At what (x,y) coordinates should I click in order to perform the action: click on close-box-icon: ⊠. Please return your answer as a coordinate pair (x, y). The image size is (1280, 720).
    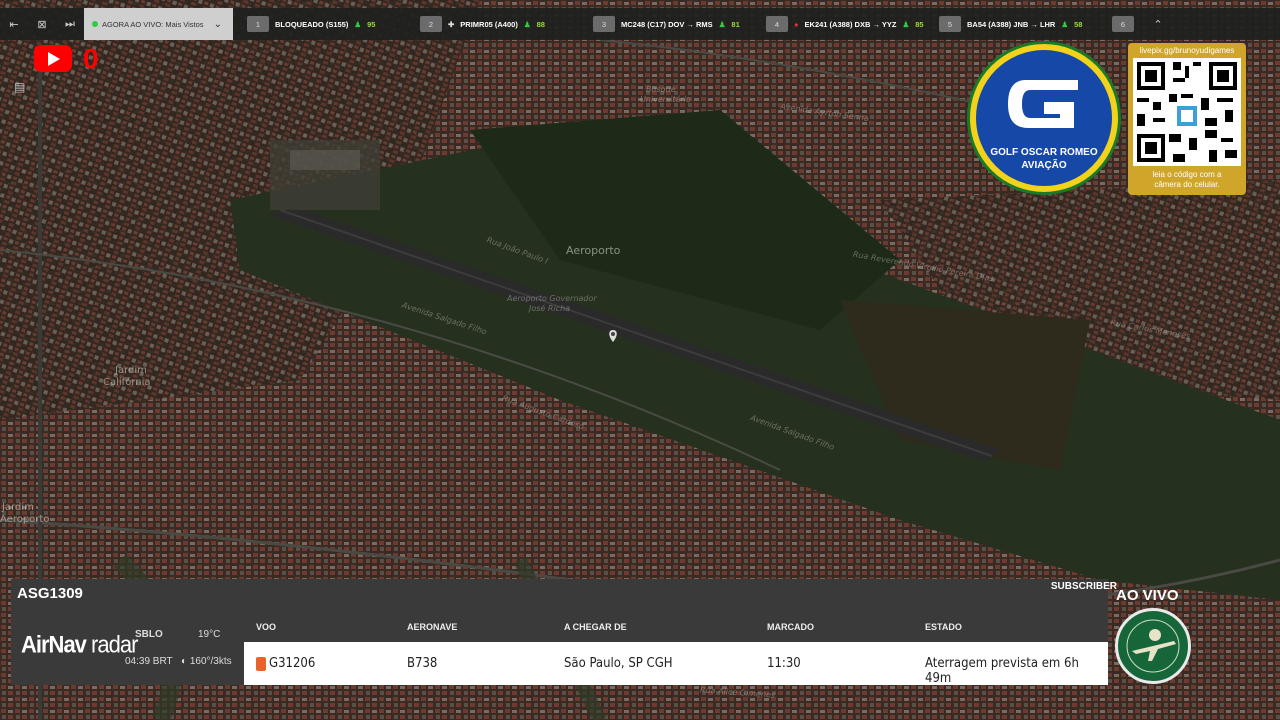
    Looking at the image, I should click on (42, 24).